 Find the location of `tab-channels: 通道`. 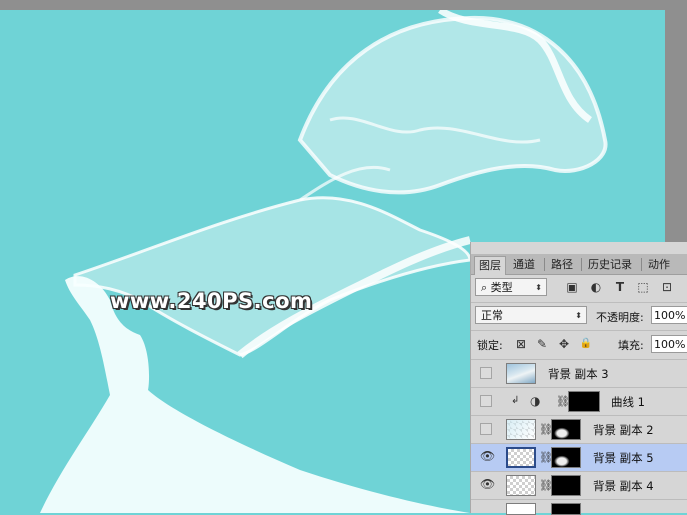

tab-channels: 通道 is located at coordinates (524, 264).